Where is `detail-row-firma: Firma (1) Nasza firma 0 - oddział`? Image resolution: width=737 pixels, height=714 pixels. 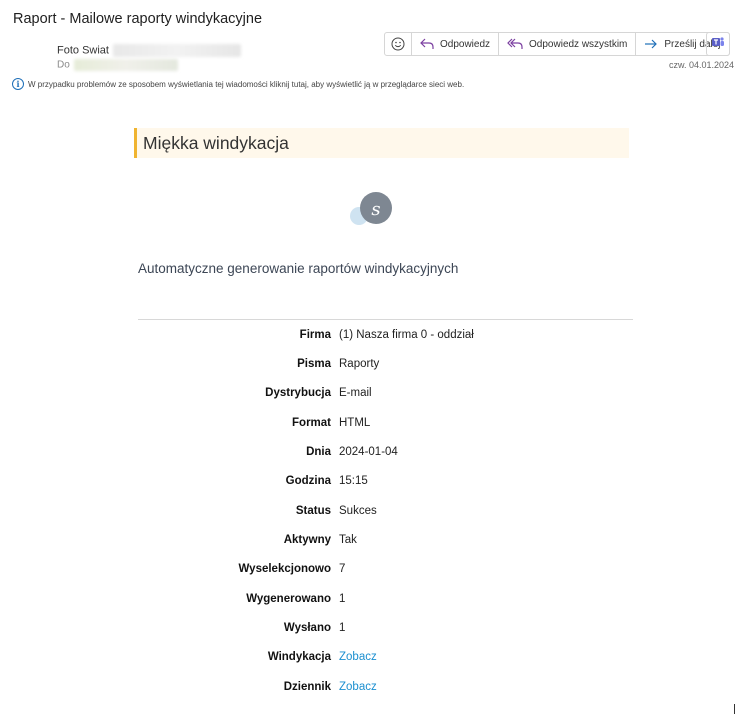 detail-row-firma: Firma (1) Nasza firma 0 - oddział is located at coordinates (385, 334).